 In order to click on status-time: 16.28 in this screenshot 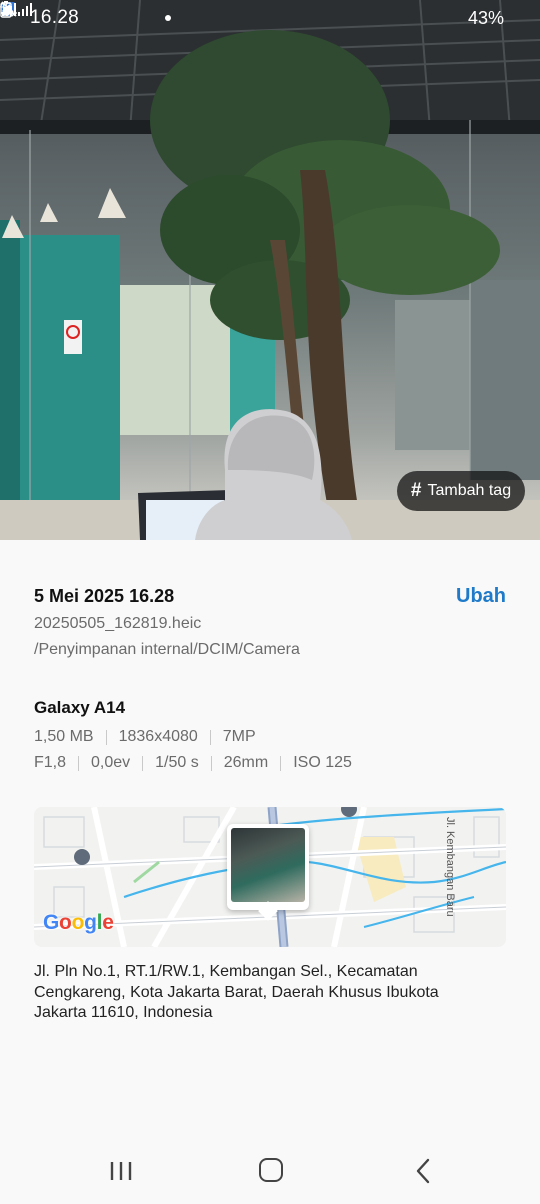, I will do `click(55, 17)`.